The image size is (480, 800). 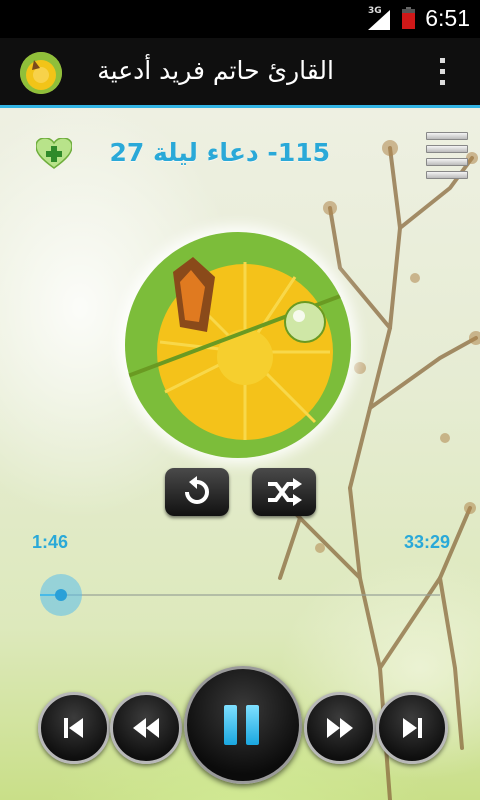 I want to click on skip-previous-button, so click(x=74, y=728).